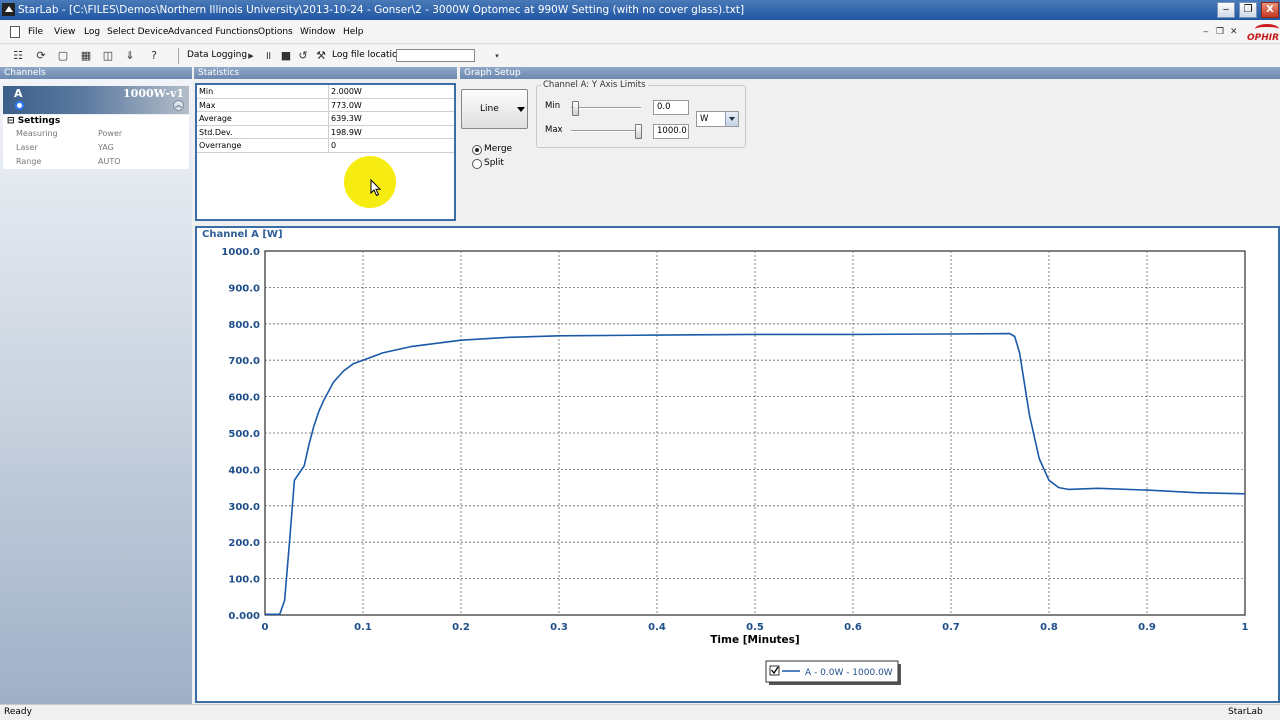 This screenshot has height=720, width=1280. What do you see at coordinates (353, 32) in the screenshot?
I see `menu-help: Help` at bounding box center [353, 32].